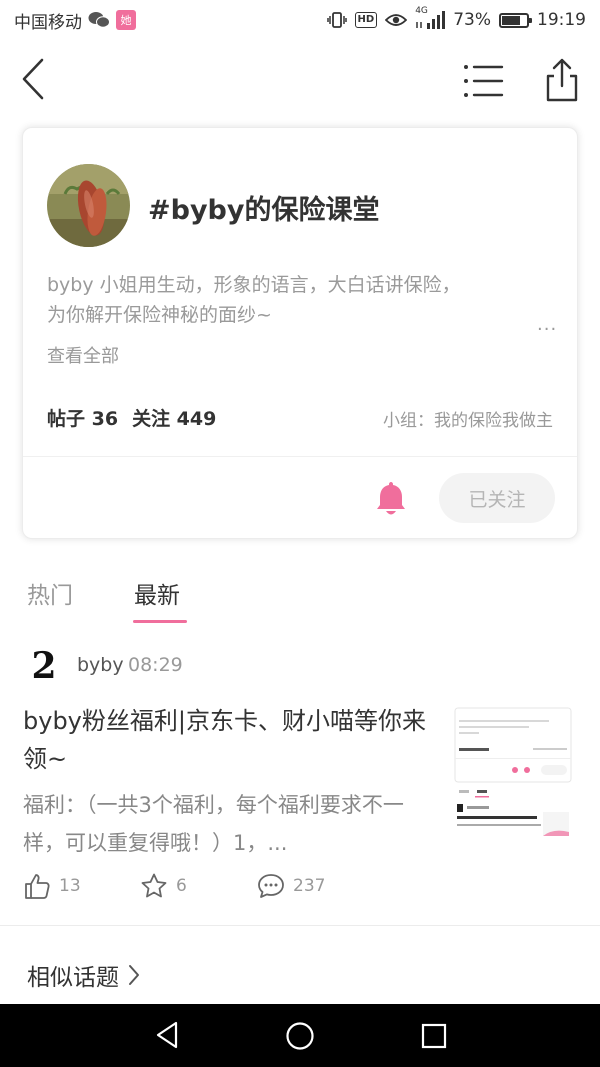 The image size is (600, 1067). Describe the element at coordinates (264, 210) in the screenshot. I see `topic-title: #byby的保险课堂` at that location.